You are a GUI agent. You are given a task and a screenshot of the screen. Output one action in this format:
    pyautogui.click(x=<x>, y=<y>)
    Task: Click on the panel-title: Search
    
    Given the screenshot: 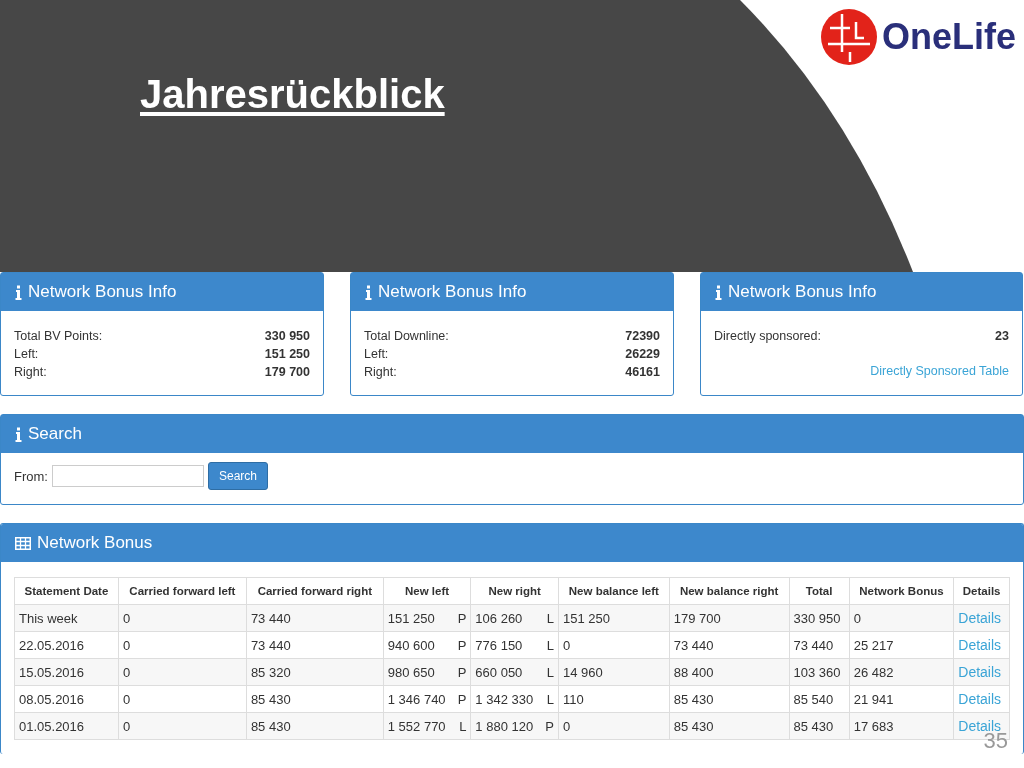 What is the action you would take?
    pyautogui.click(x=55, y=434)
    